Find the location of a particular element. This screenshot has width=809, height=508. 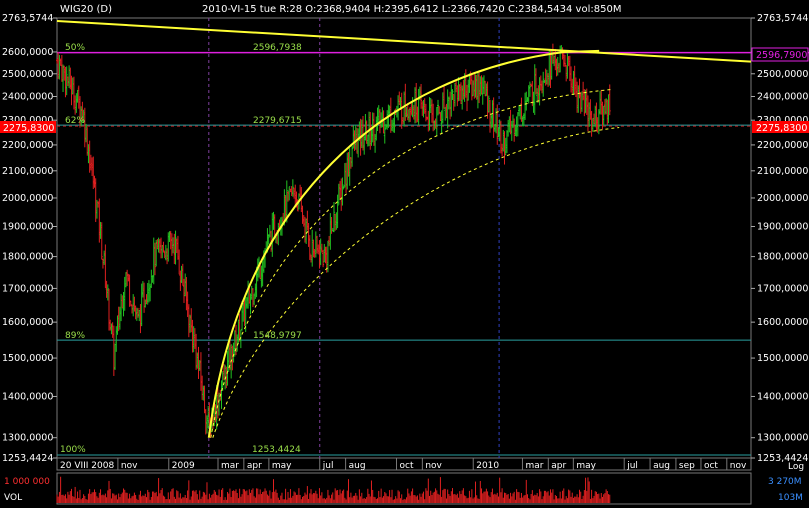

y-tick-label-left: 2000,0000 is located at coordinates (27, 198).